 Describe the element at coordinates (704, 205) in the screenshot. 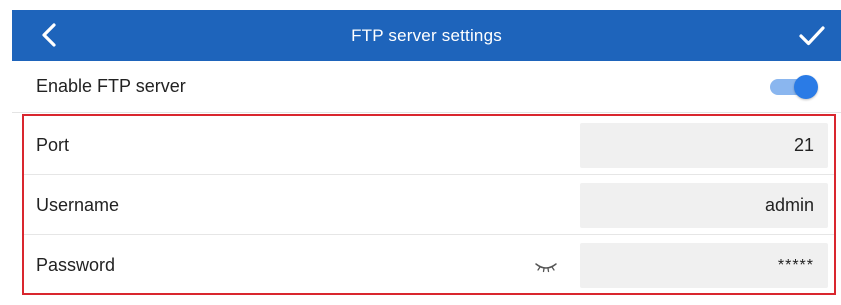

I see `username-input: admin` at that location.